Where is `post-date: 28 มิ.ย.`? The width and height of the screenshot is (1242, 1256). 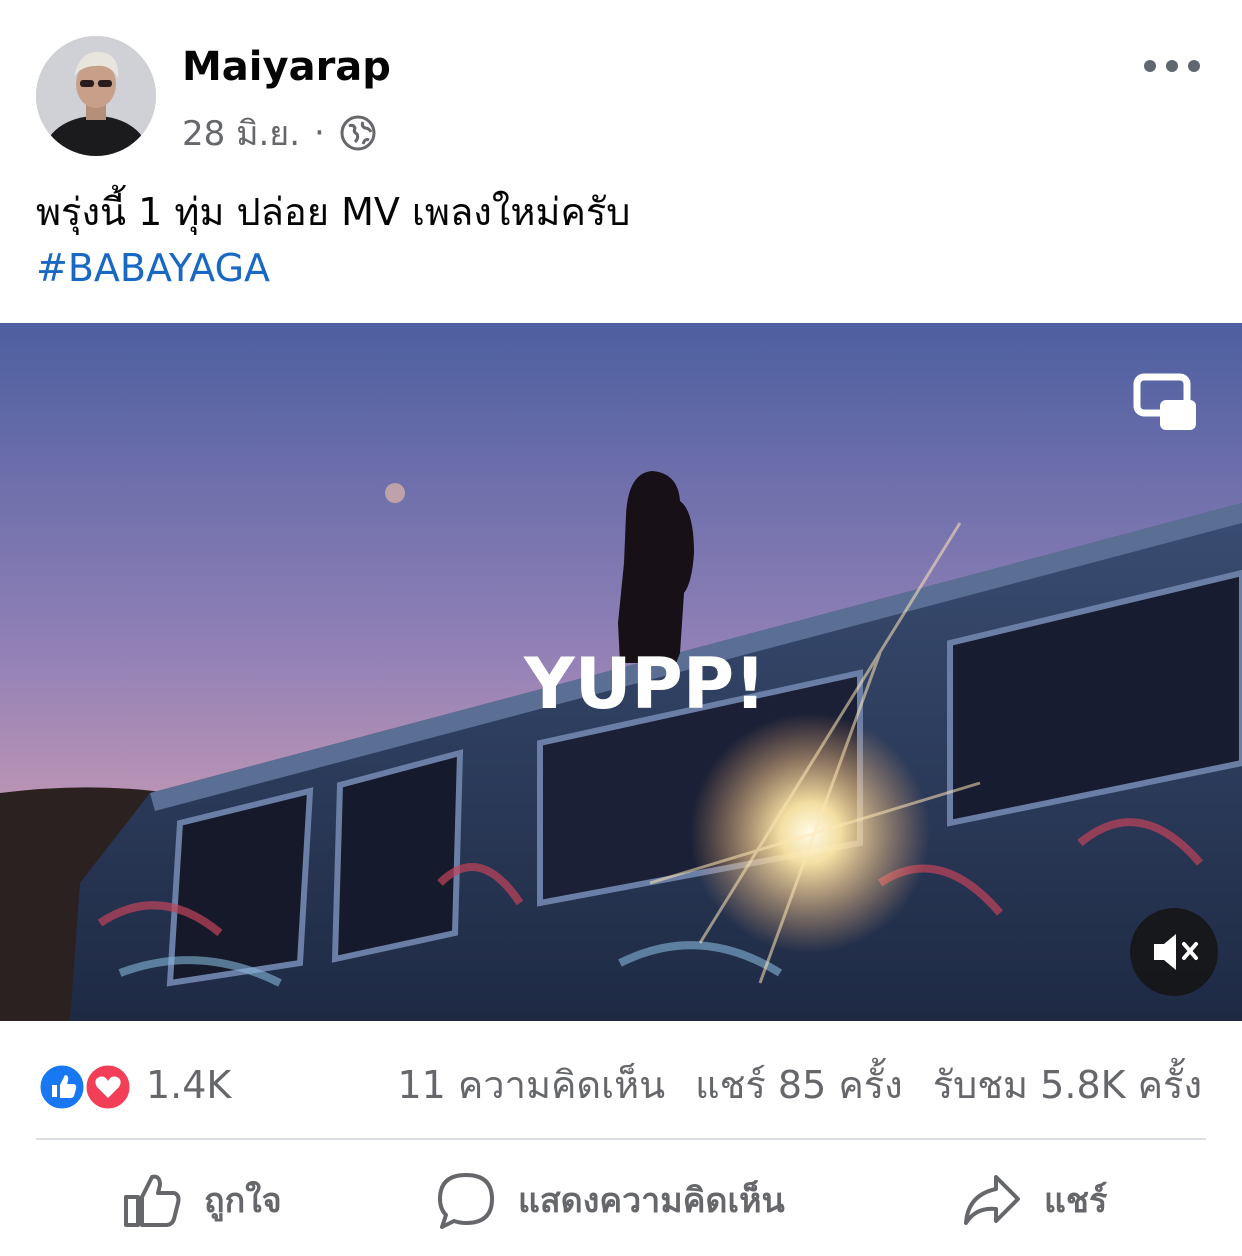 post-date: 28 มิ.ย. is located at coordinates (241, 133).